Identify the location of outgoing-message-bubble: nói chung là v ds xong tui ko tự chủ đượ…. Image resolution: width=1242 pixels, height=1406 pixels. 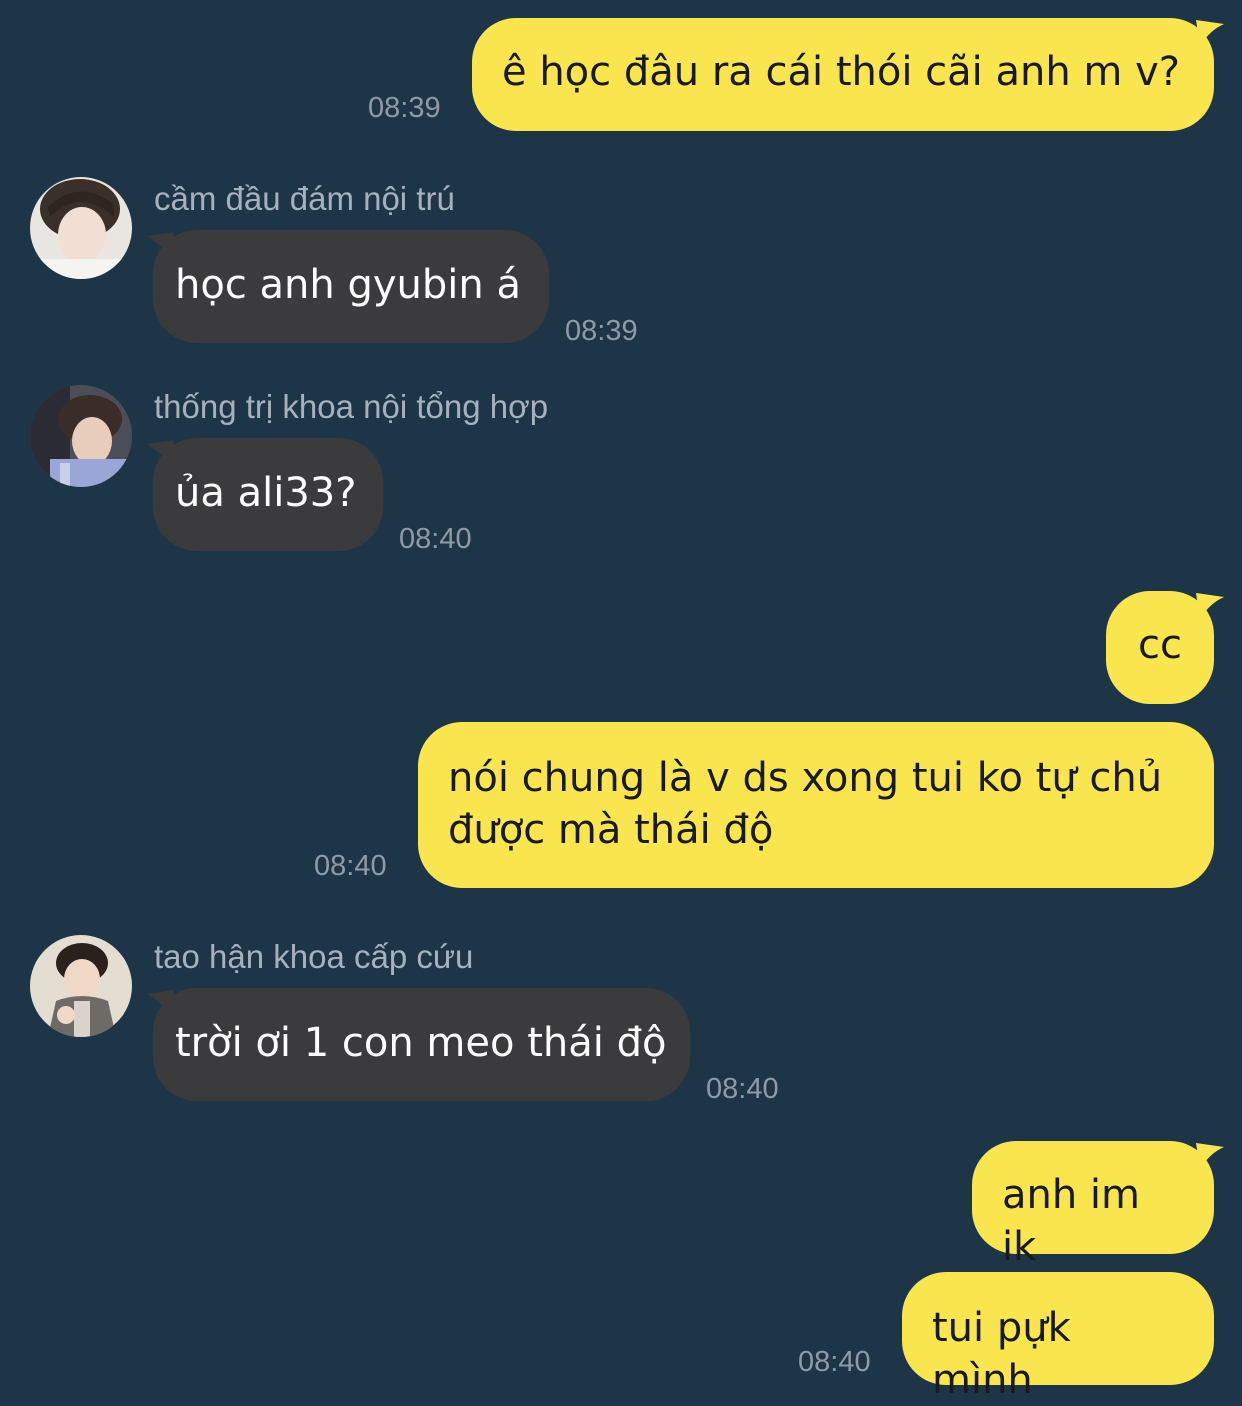
(816, 805).